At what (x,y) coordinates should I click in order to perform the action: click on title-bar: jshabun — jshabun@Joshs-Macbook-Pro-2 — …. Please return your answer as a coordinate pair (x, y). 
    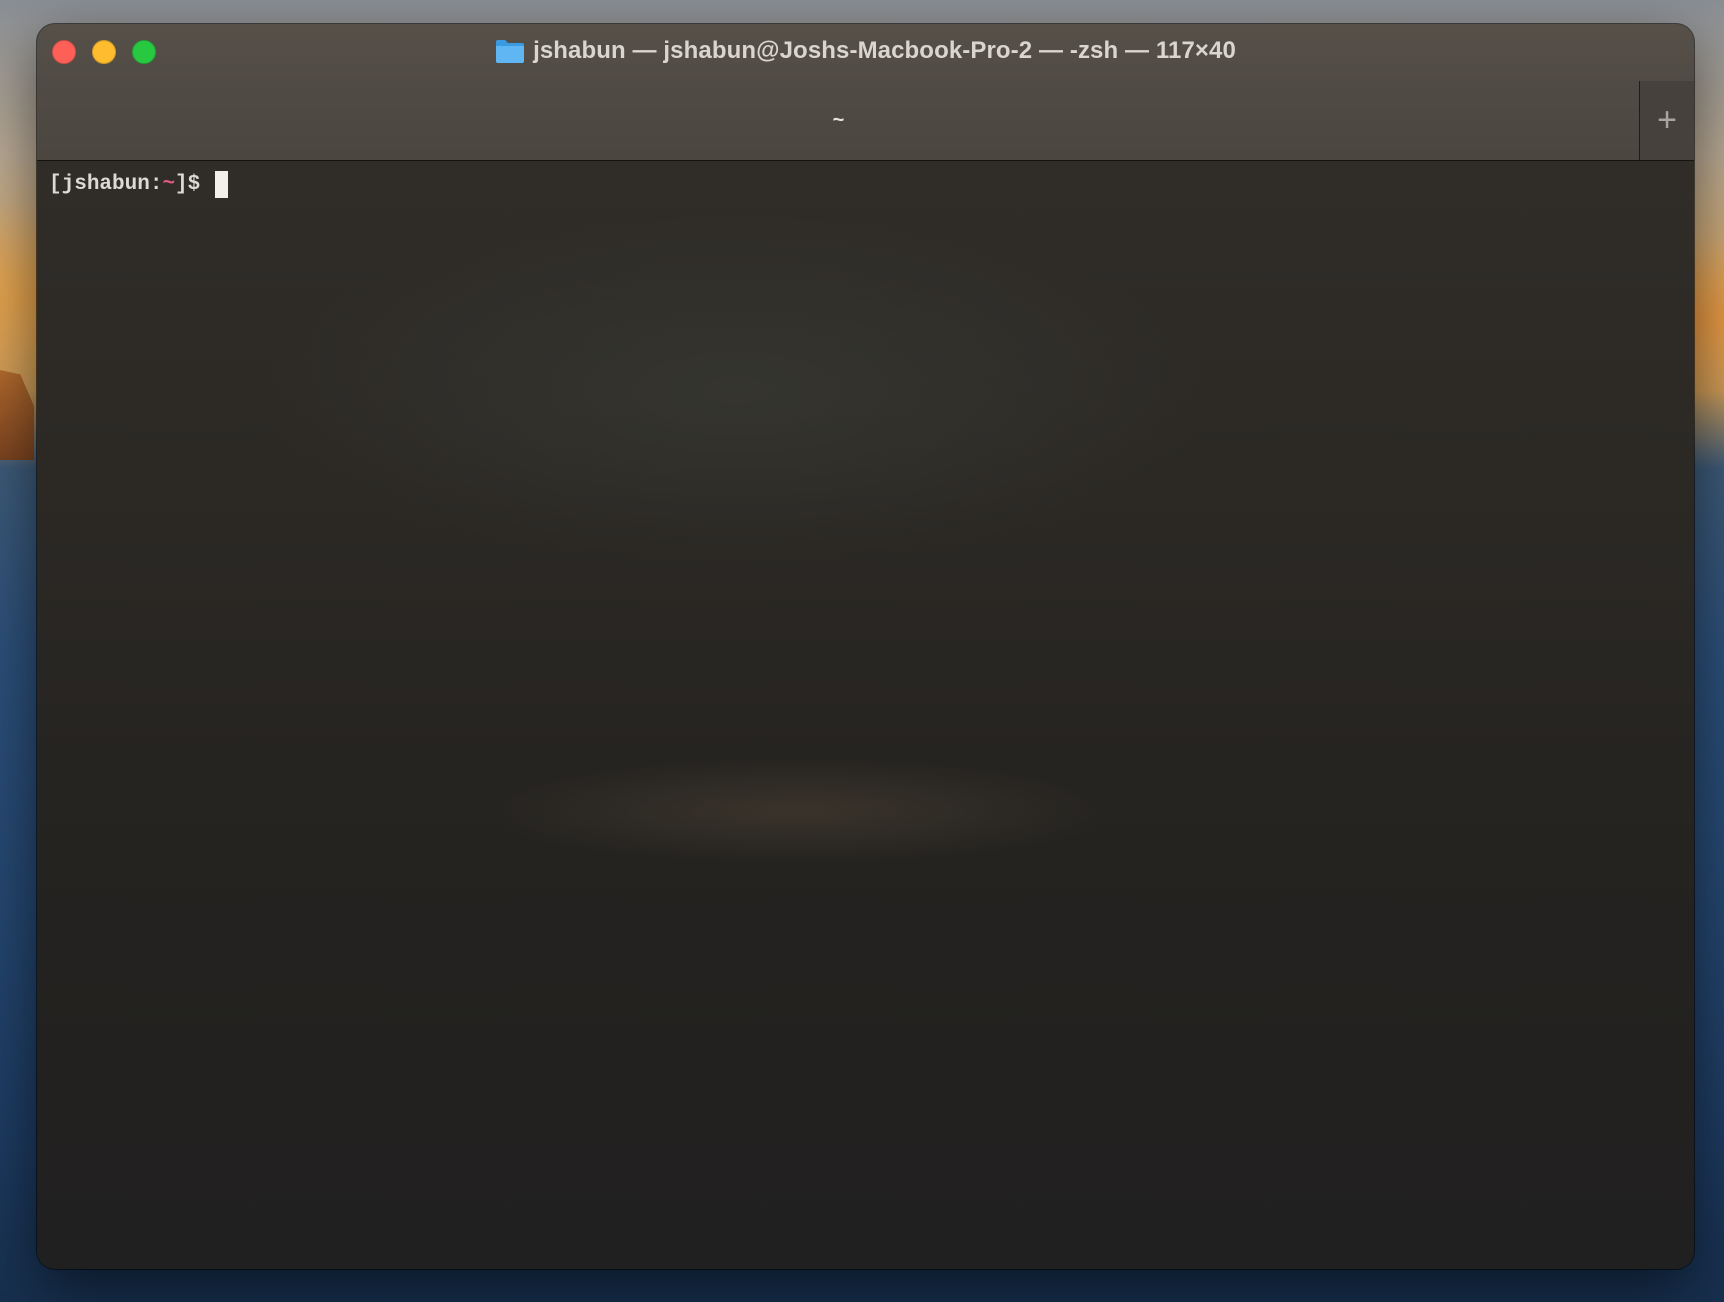
    Looking at the image, I should click on (865, 52).